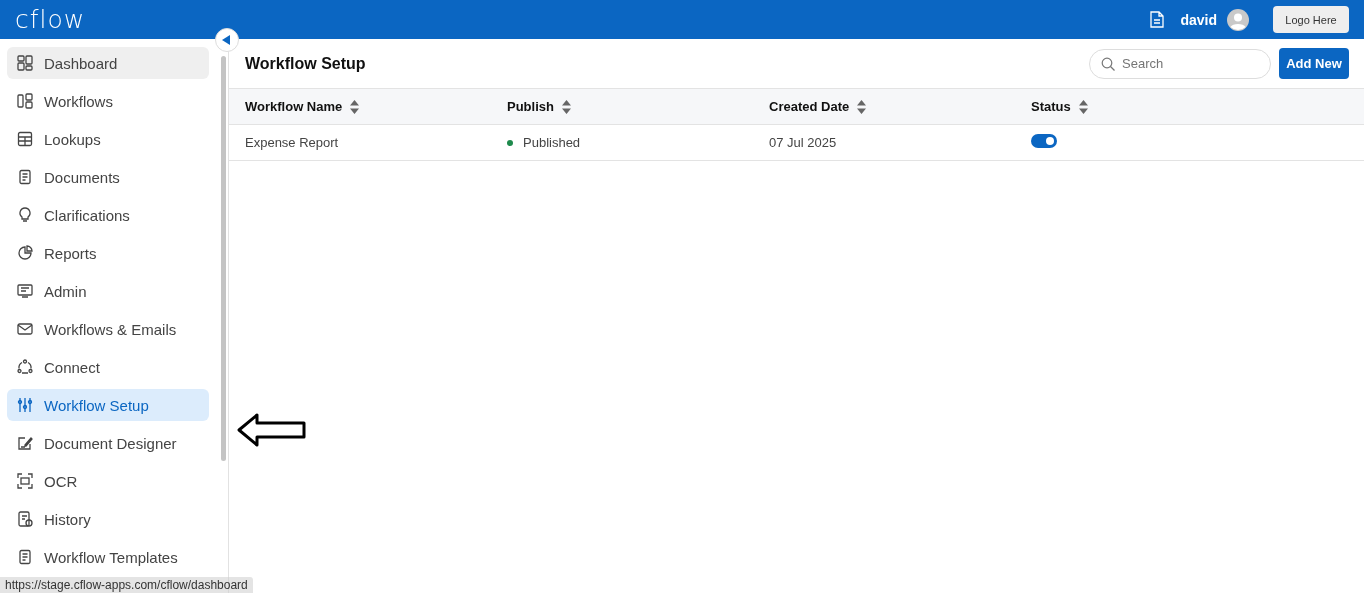  I want to click on table-cell: Published, so click(552, 142).